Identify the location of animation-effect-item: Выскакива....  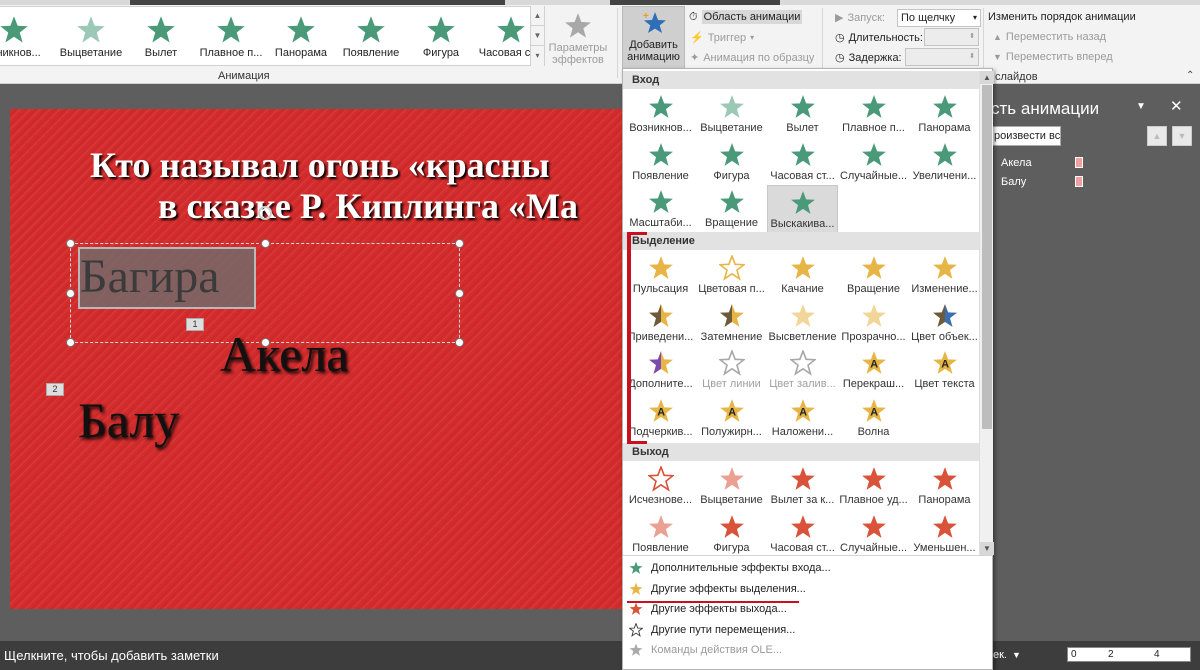
(802, 209).